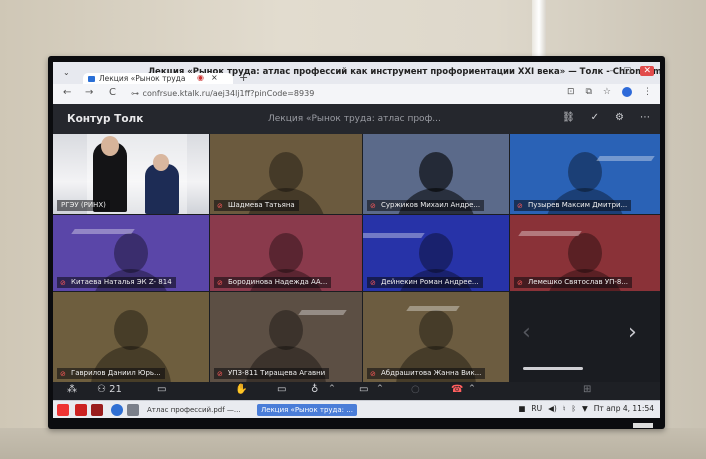  I want to click on microphone-tray-icon: ♮, so click(564, 408).